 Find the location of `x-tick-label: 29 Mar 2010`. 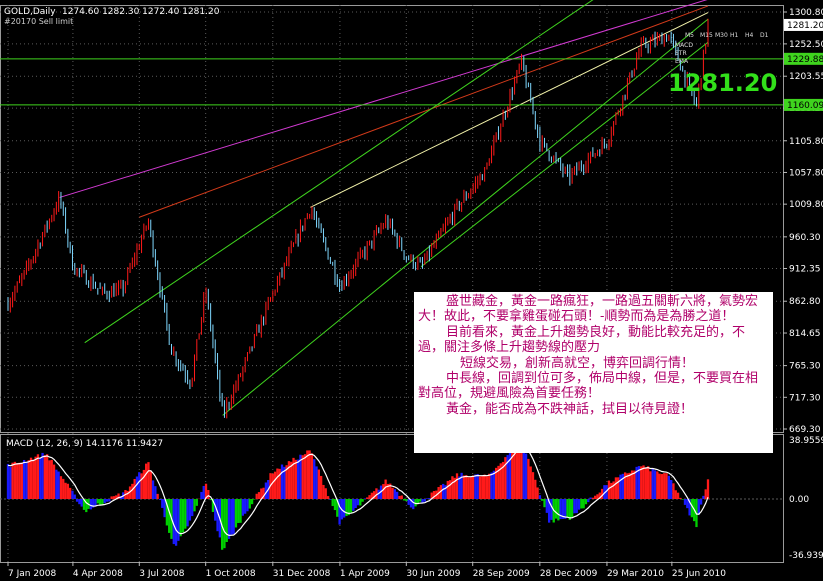

x-tick-label: 29 Mar 2010 is located at coordinates (635, 574).